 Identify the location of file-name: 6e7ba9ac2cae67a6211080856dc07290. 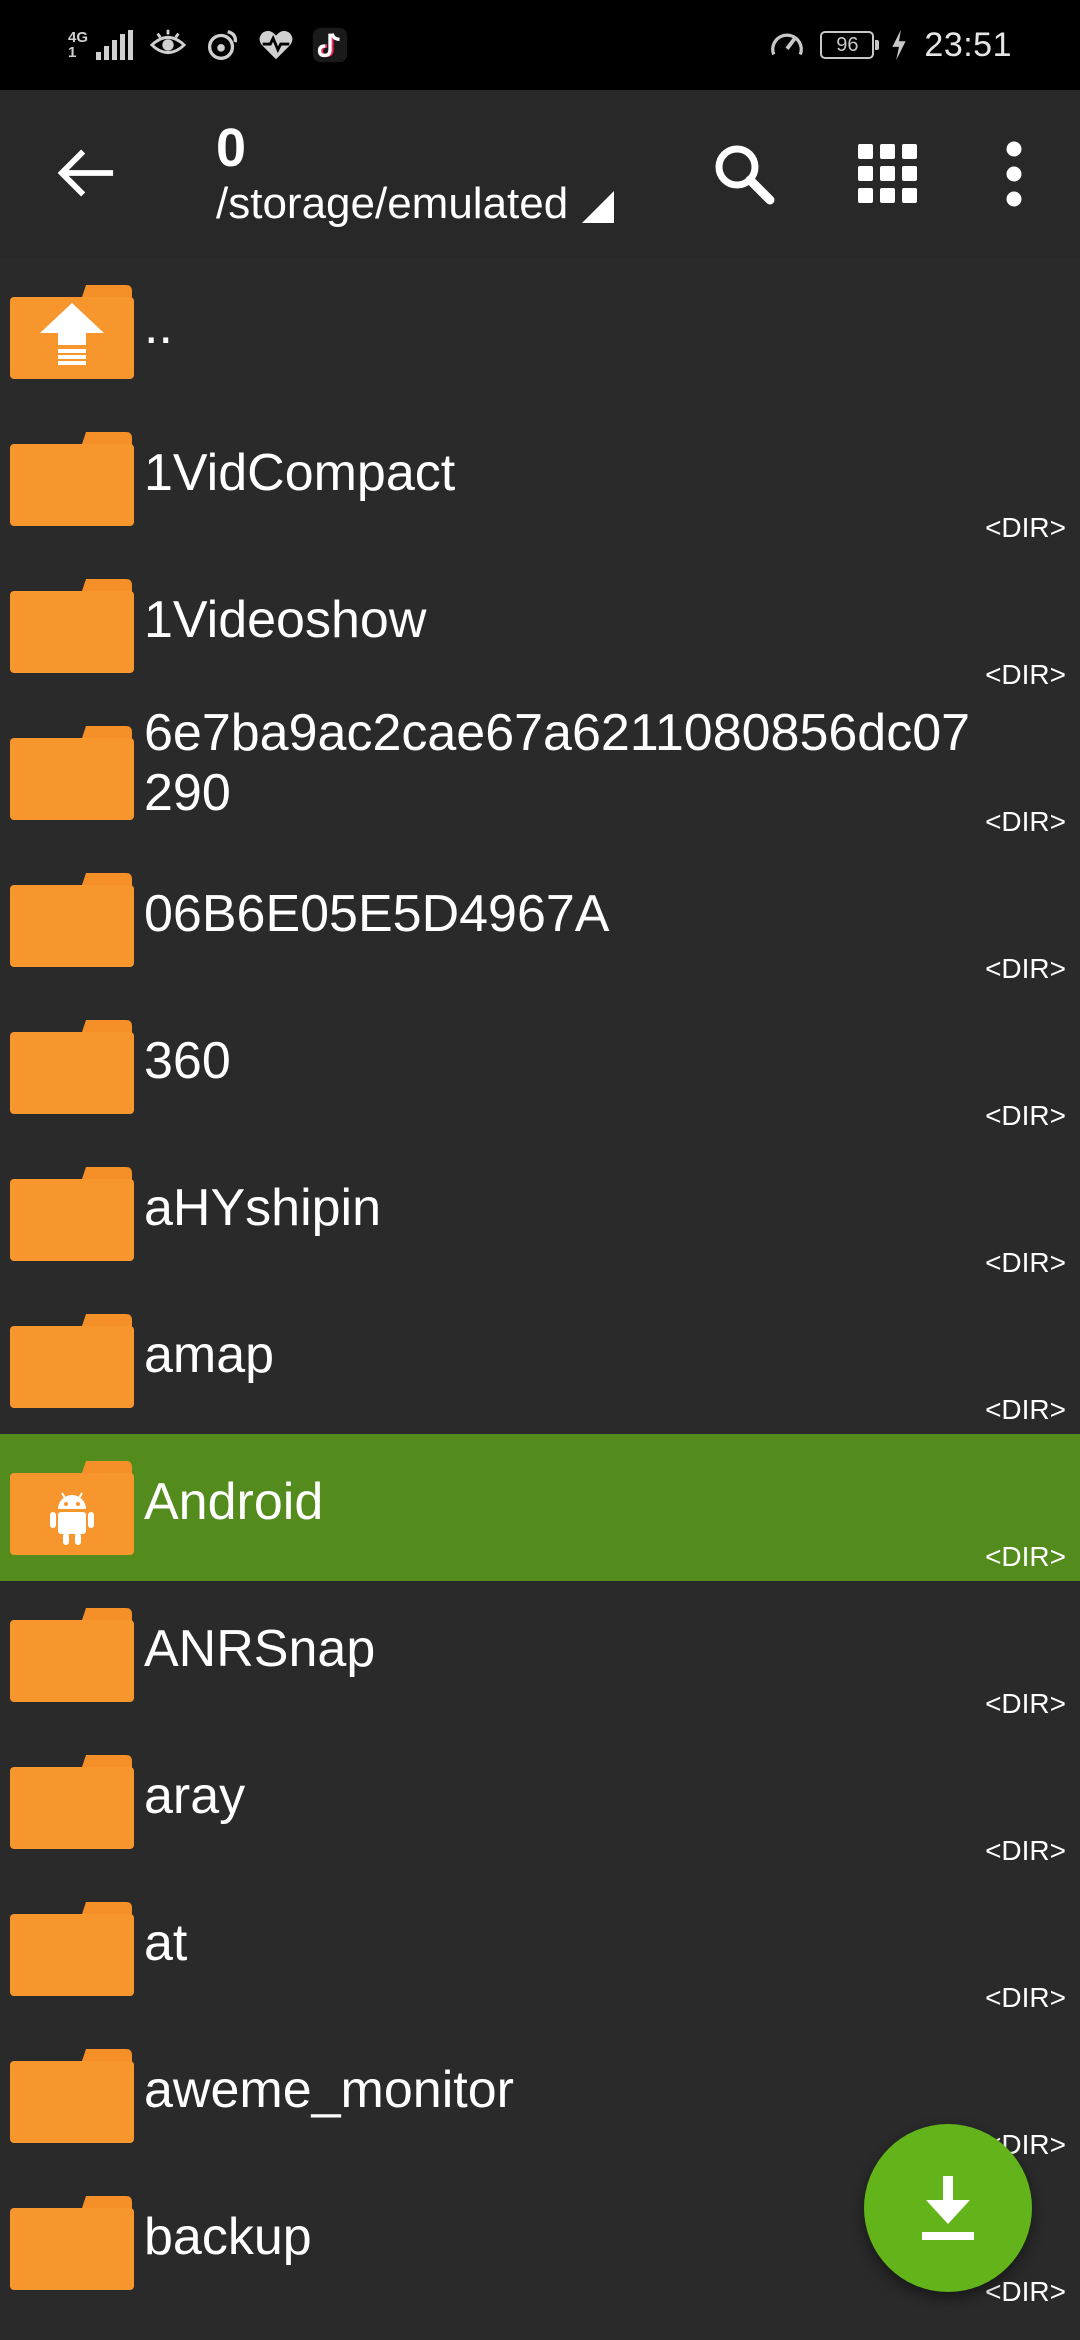
(557, 763).